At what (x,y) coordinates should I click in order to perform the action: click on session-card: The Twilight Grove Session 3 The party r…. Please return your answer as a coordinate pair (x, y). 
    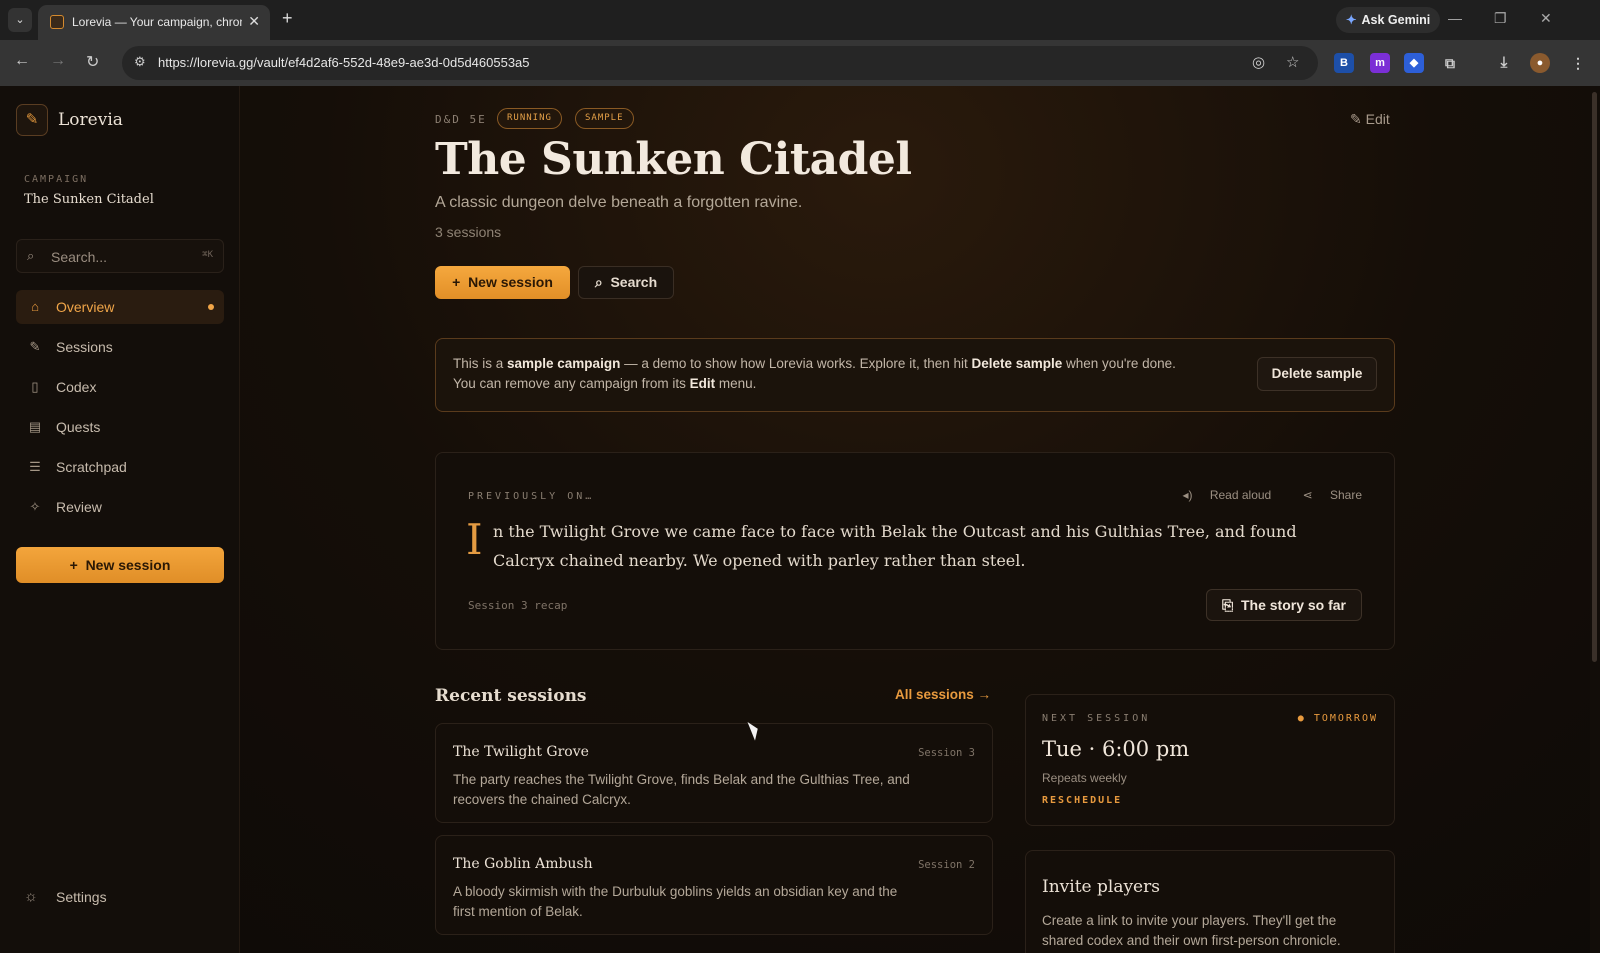
    Looking at the image, I should click on (714, 773).